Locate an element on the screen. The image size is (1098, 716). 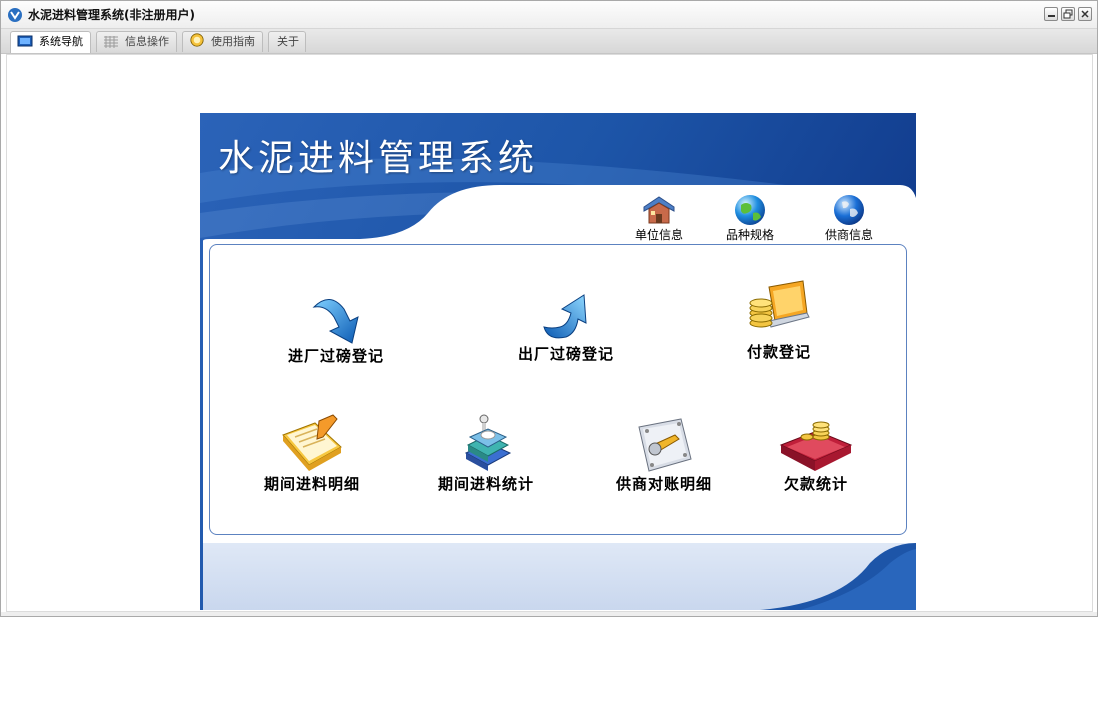
grid-icon is located at coordinates (111, 42).